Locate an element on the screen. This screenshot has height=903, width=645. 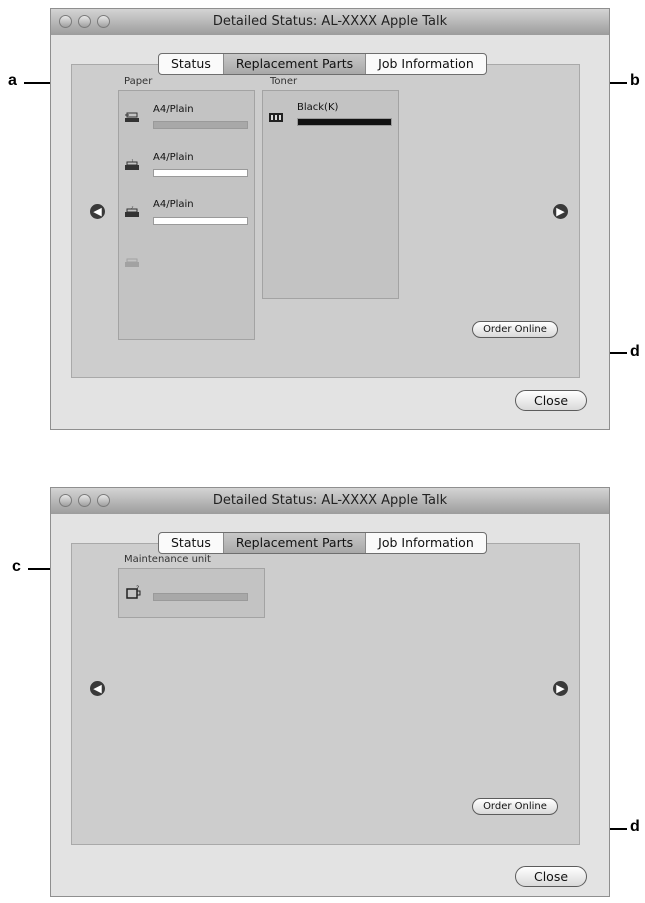
tray-1-icon: 1 is located at coordinates (132, 165).